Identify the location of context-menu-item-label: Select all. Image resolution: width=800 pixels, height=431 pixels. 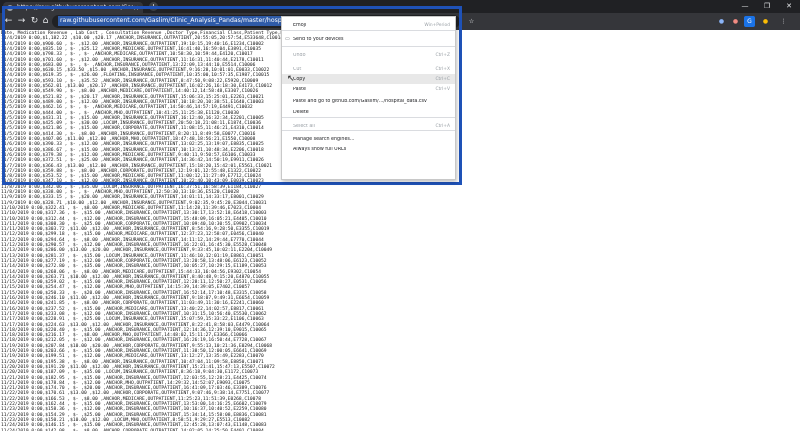
(304, 126).